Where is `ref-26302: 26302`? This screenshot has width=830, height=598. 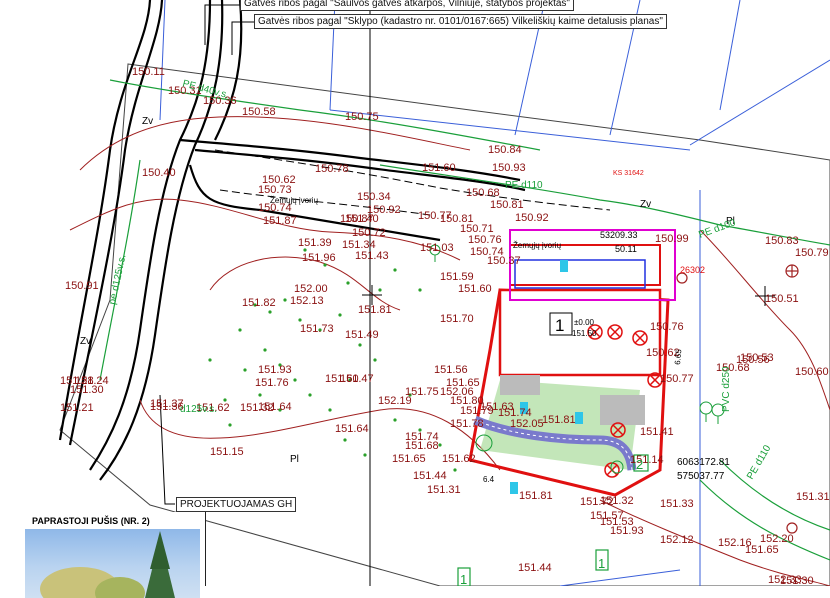
ref-26302: 26302 is located at coordinates (692, 270).